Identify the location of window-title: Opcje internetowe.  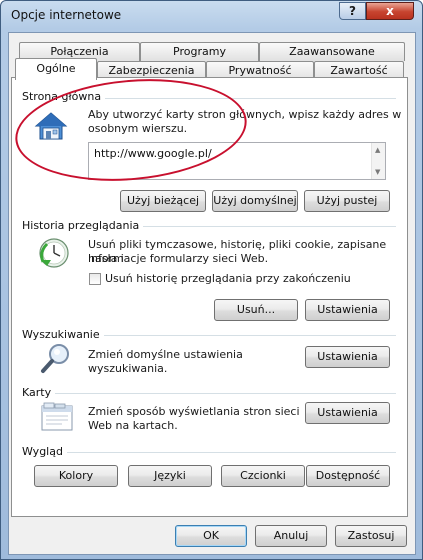
(66, 15).